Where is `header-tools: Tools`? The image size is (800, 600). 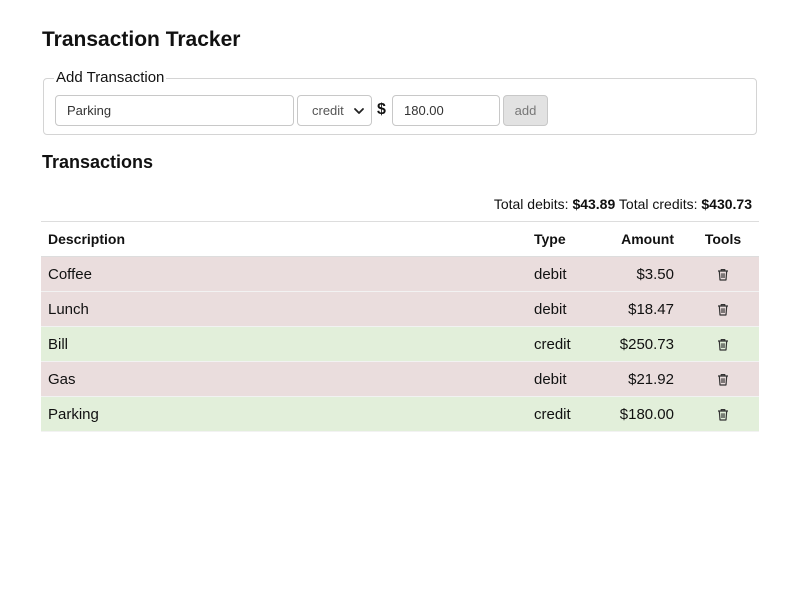
header-tools: Tools is located at coordinates (723, 239).